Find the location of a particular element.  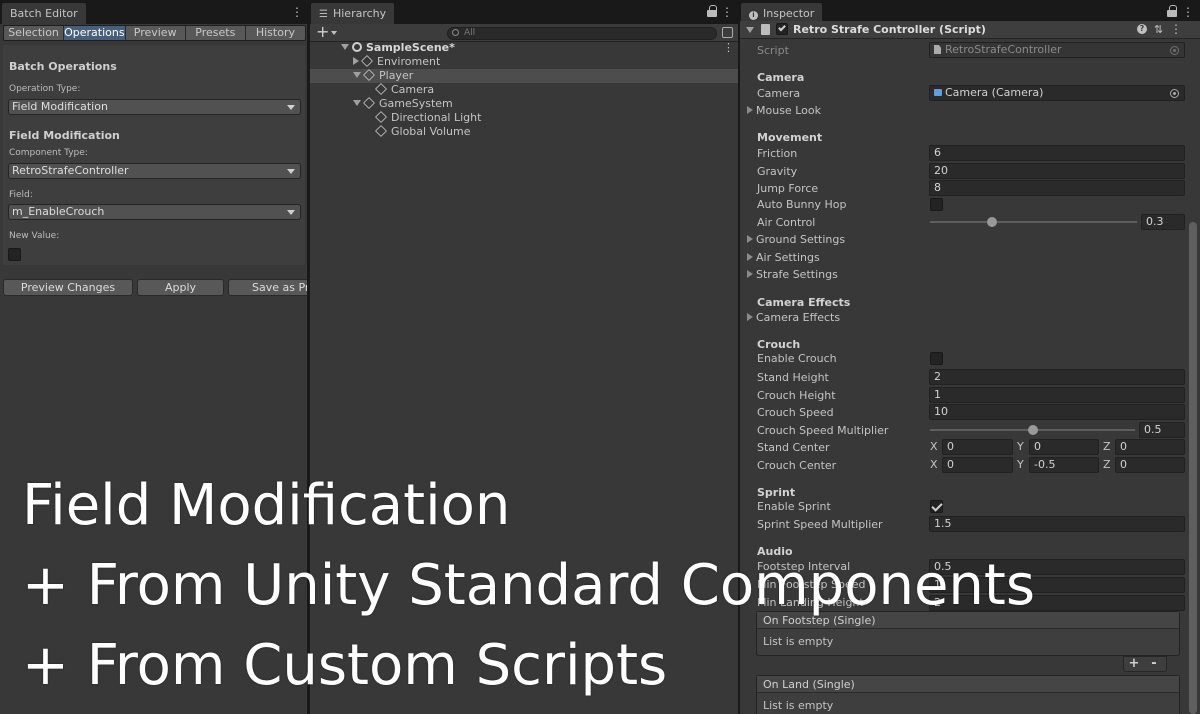

item-label: Player is located at coordinates (396, 75).